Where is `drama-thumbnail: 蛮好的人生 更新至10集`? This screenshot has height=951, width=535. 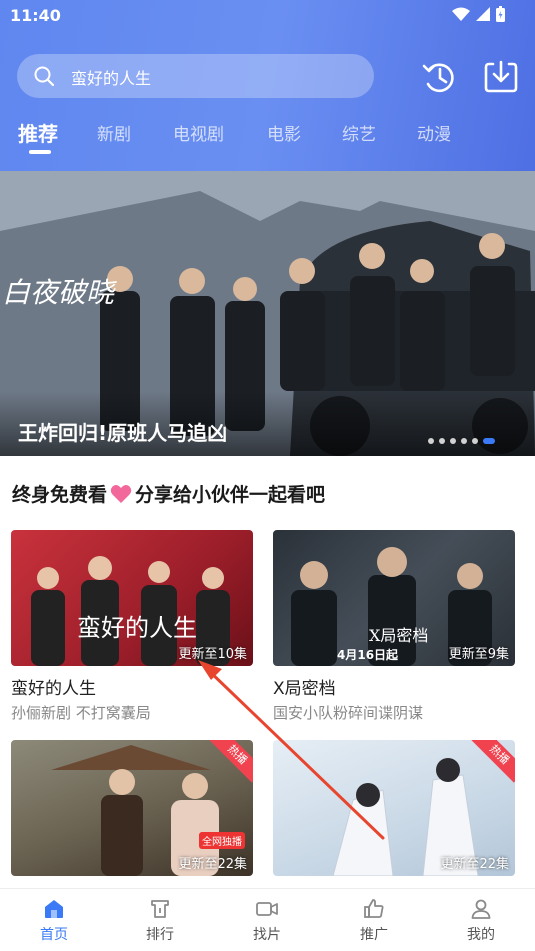 drama-thumbnail: 蛮好的人生 更新至10集 is located at coordinates (132, 598).